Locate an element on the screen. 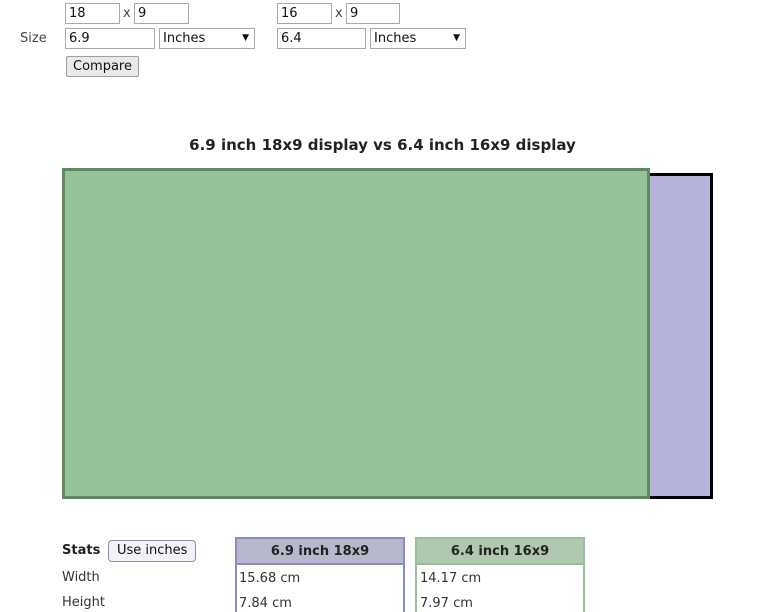 The image size is (765, 612). stats-column-header-display2: 6.4 inch 16x9 is located at coordinates (500, 551).